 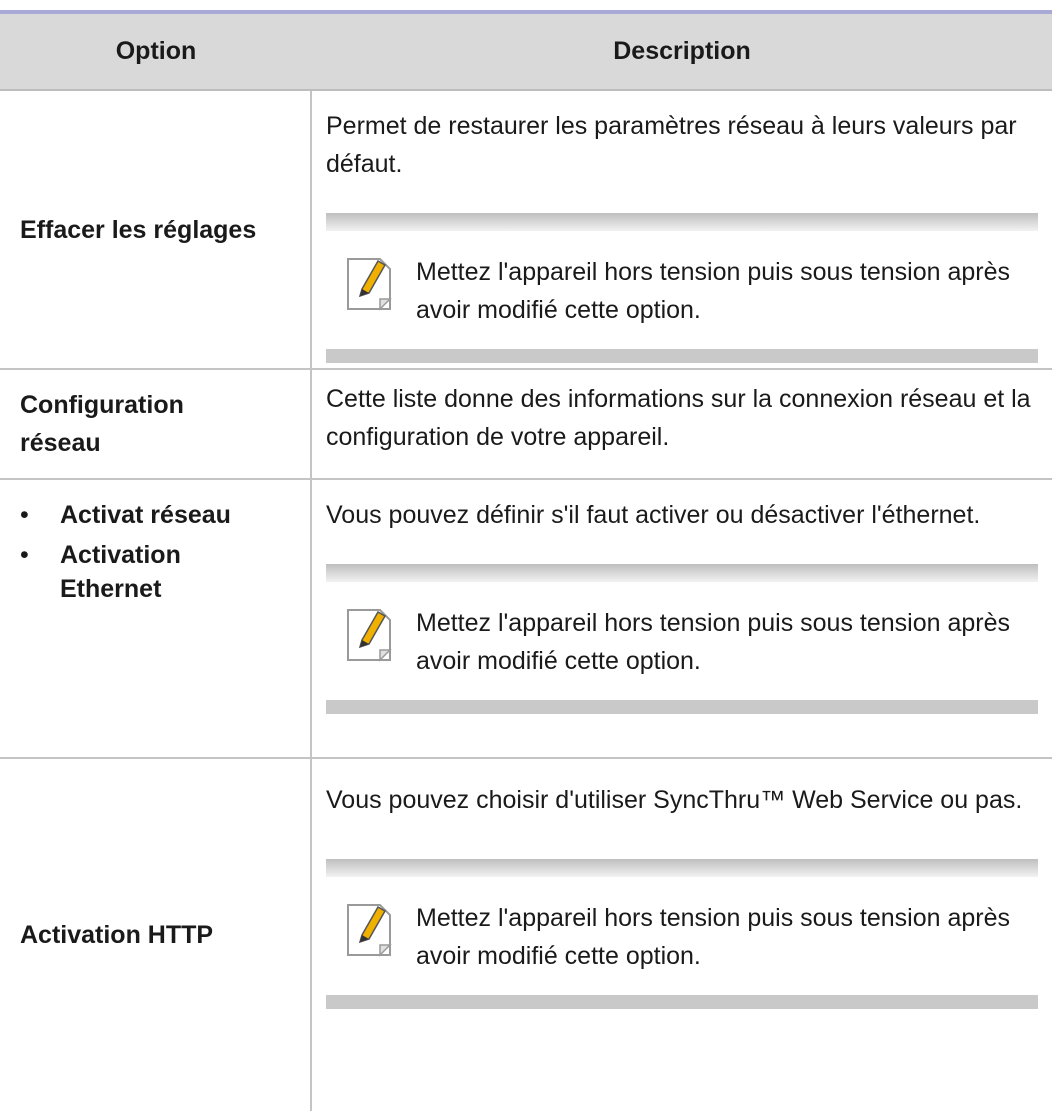 I want to click on option-cell: Activation HTTP, so click(x=156, y=935).